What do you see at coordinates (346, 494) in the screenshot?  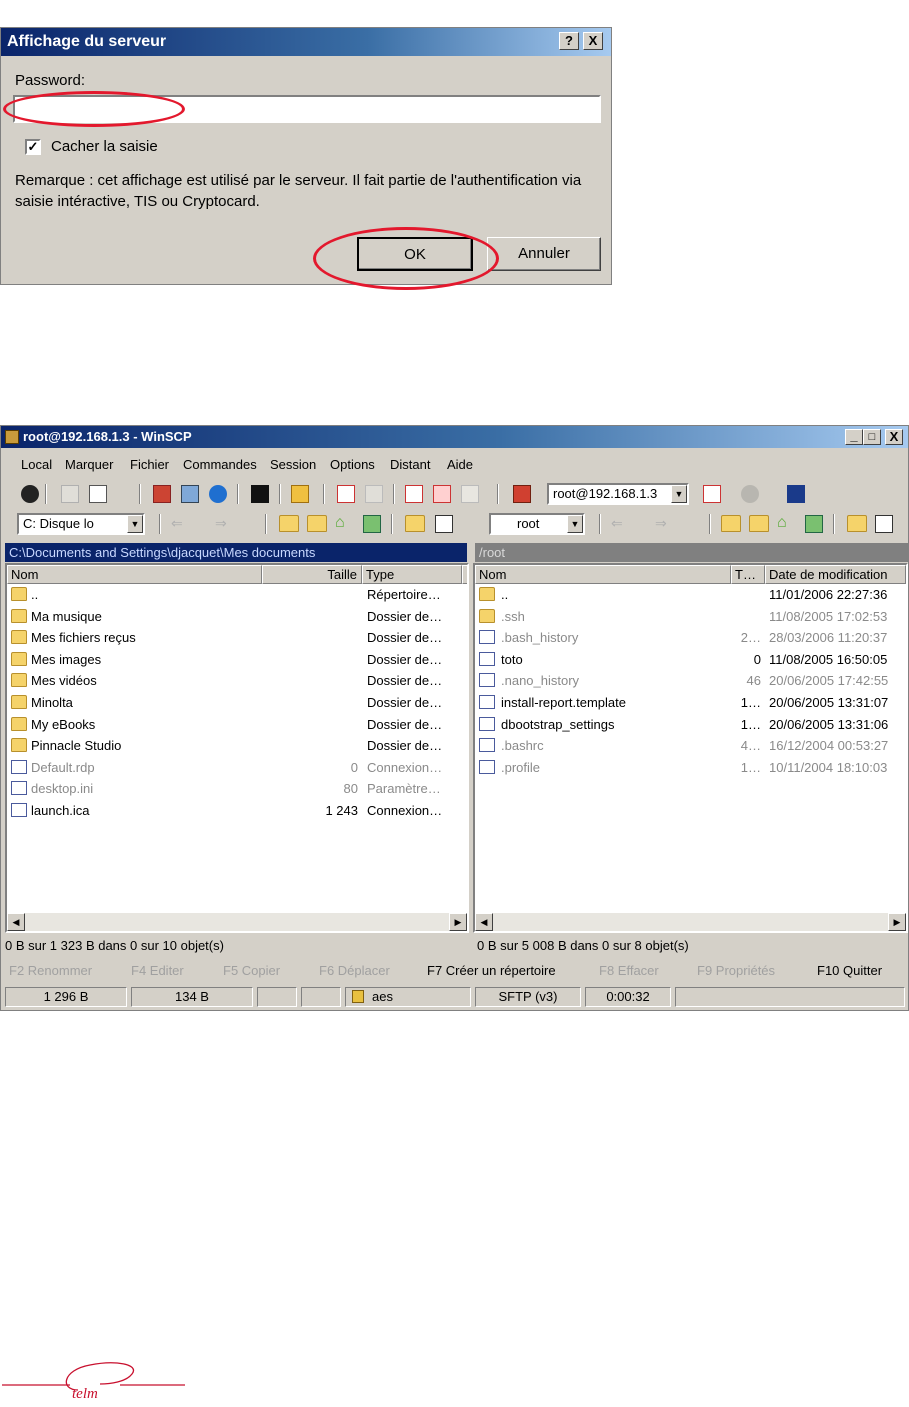 I see `select-icon` at bounding box center [346, 494].